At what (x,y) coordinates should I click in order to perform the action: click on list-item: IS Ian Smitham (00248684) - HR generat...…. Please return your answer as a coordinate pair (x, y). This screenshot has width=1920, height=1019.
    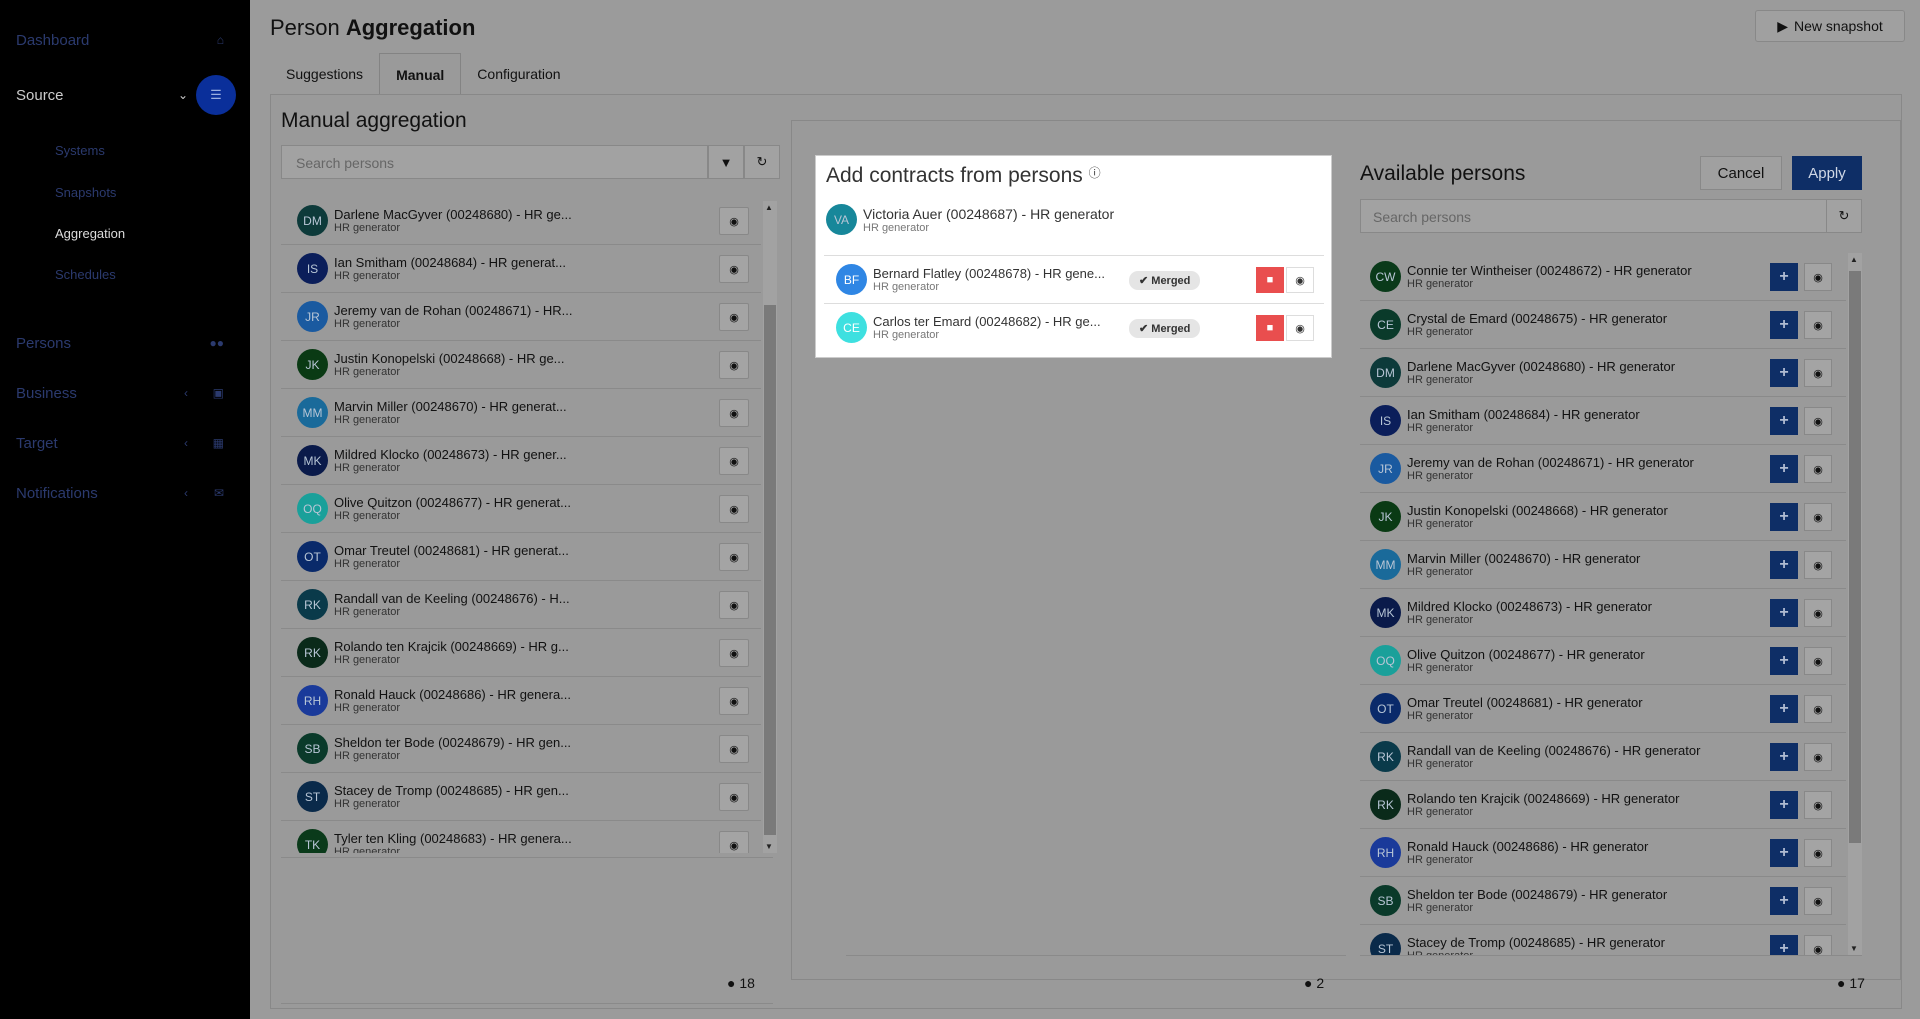
    Looking at the image, I should click on (521, 269).